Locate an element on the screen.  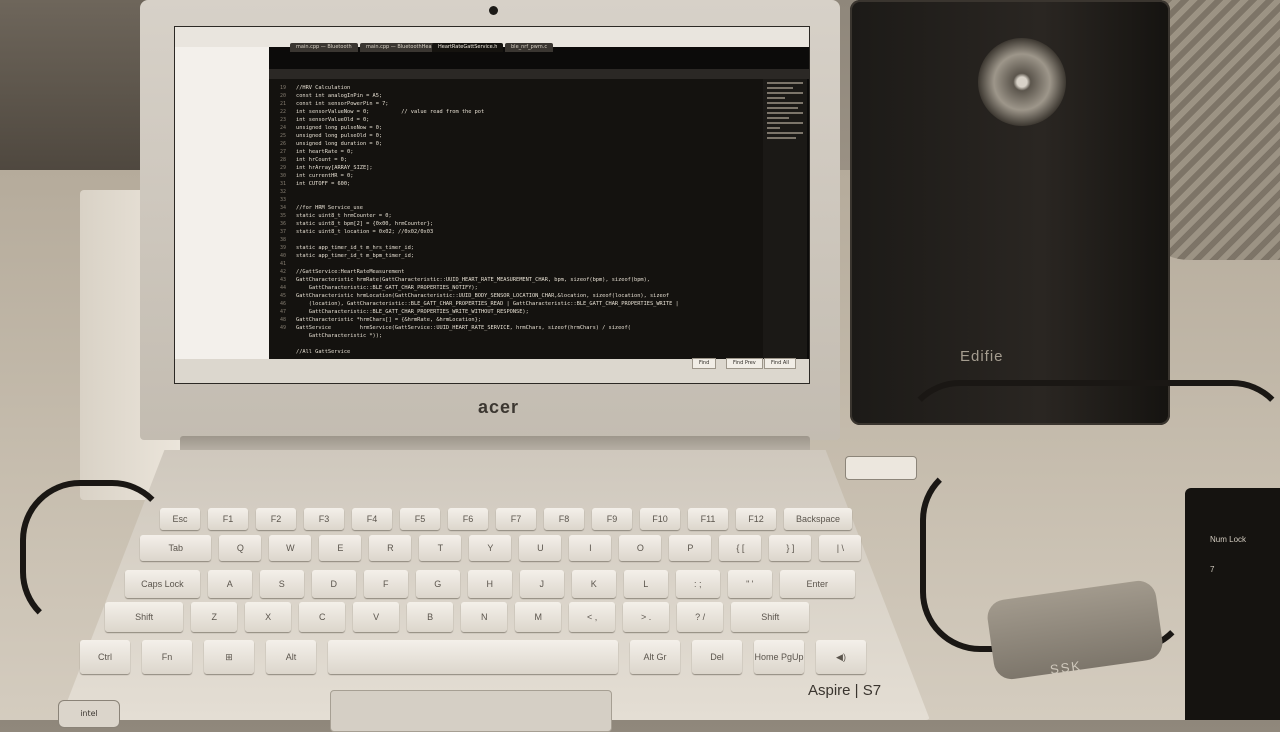
key: : ; is located at coordinates (697, 584).